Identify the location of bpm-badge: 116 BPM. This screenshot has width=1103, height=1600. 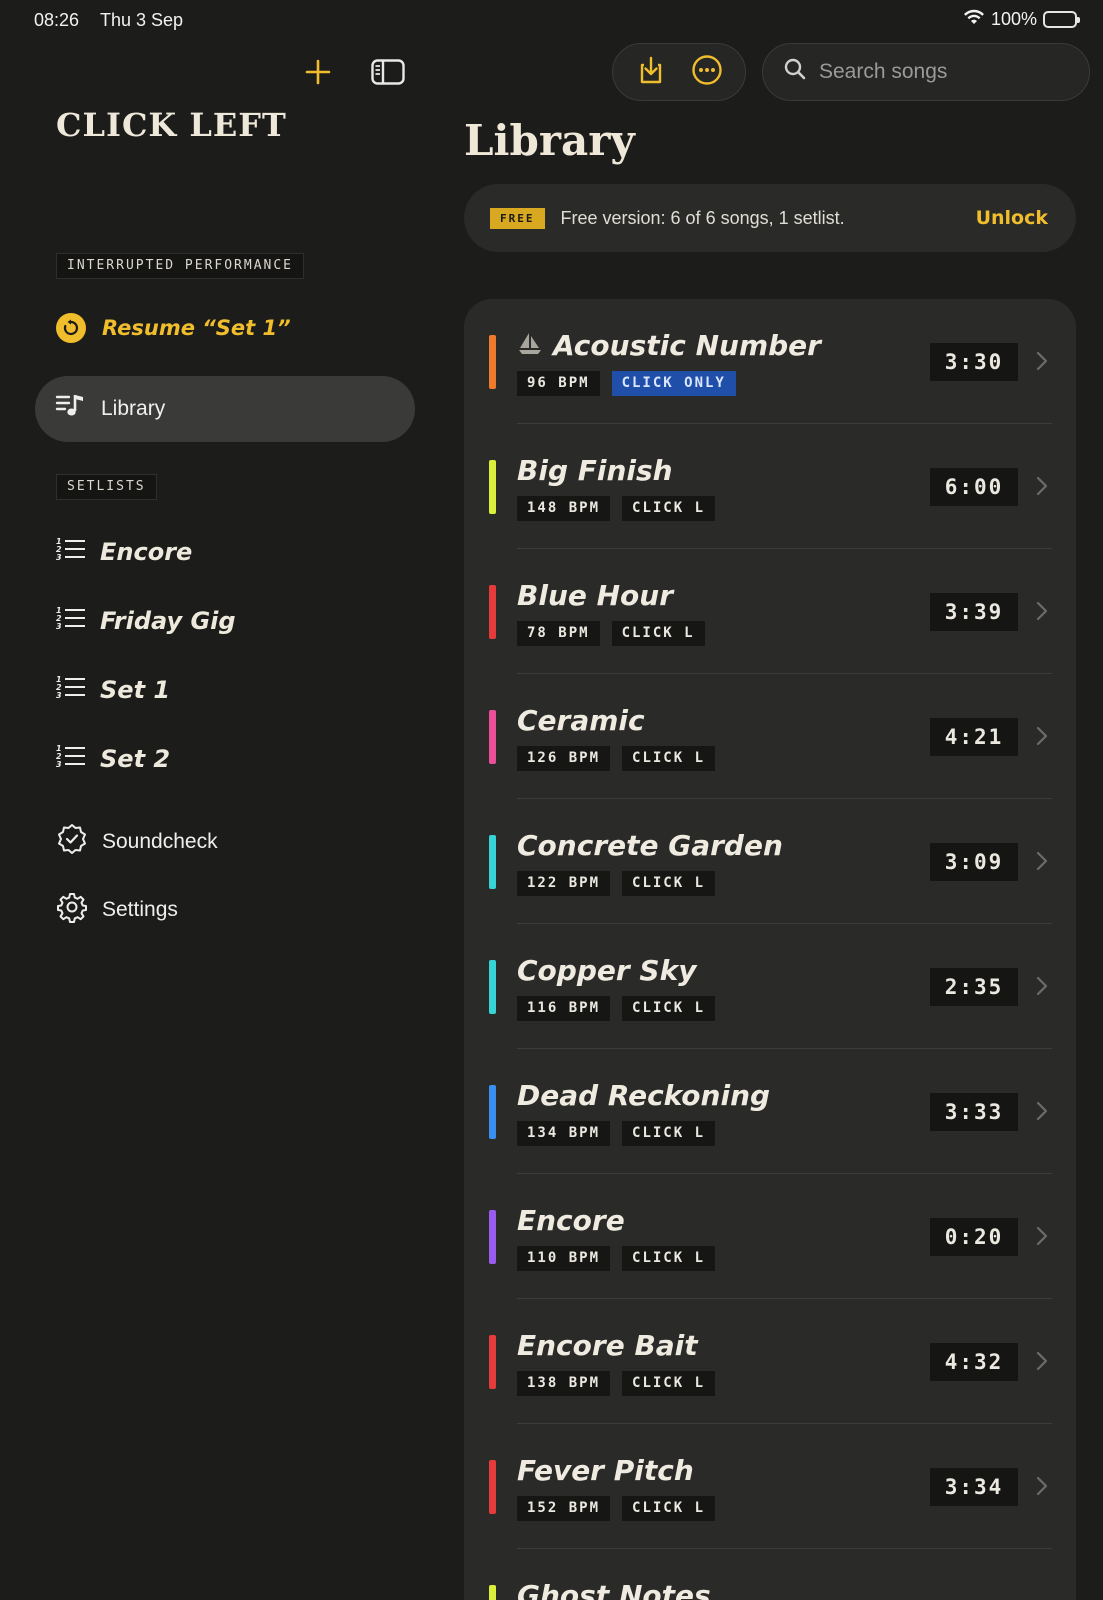
(564, 1008).